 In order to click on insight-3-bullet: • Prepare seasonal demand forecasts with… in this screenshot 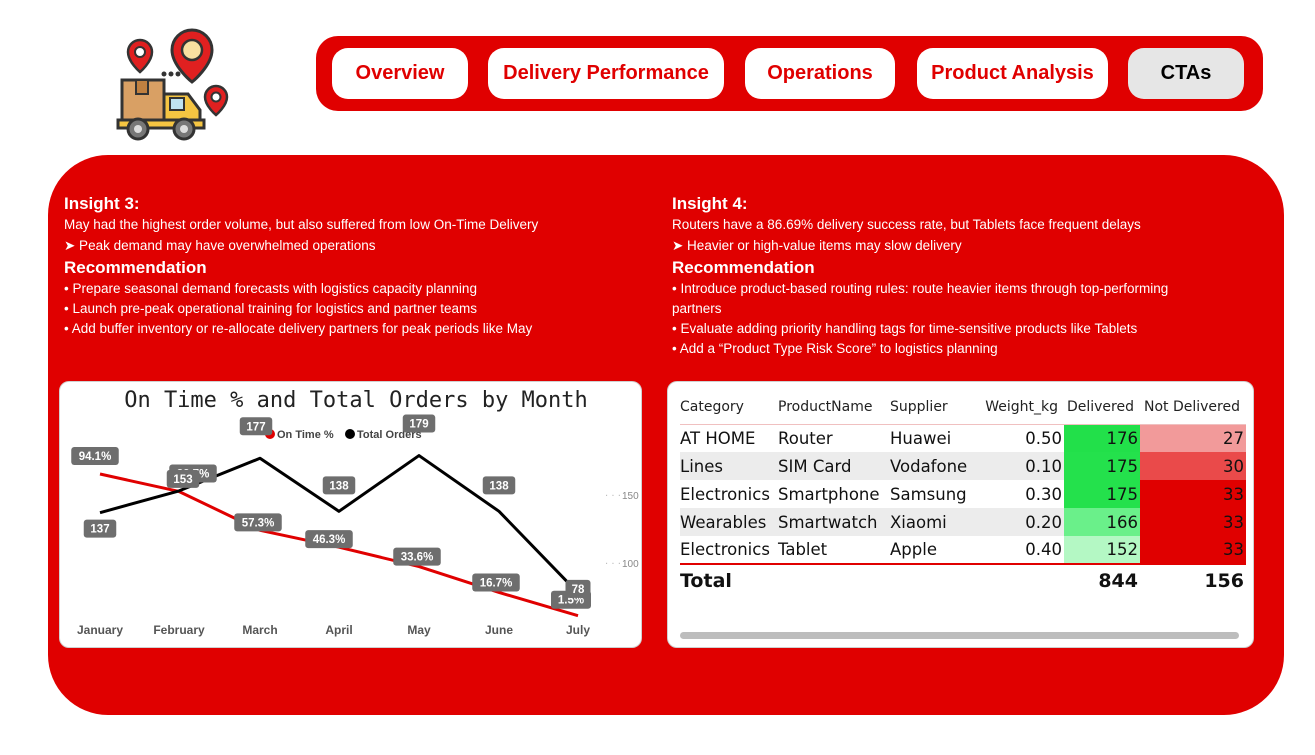, I will do `click(270, 288)`.